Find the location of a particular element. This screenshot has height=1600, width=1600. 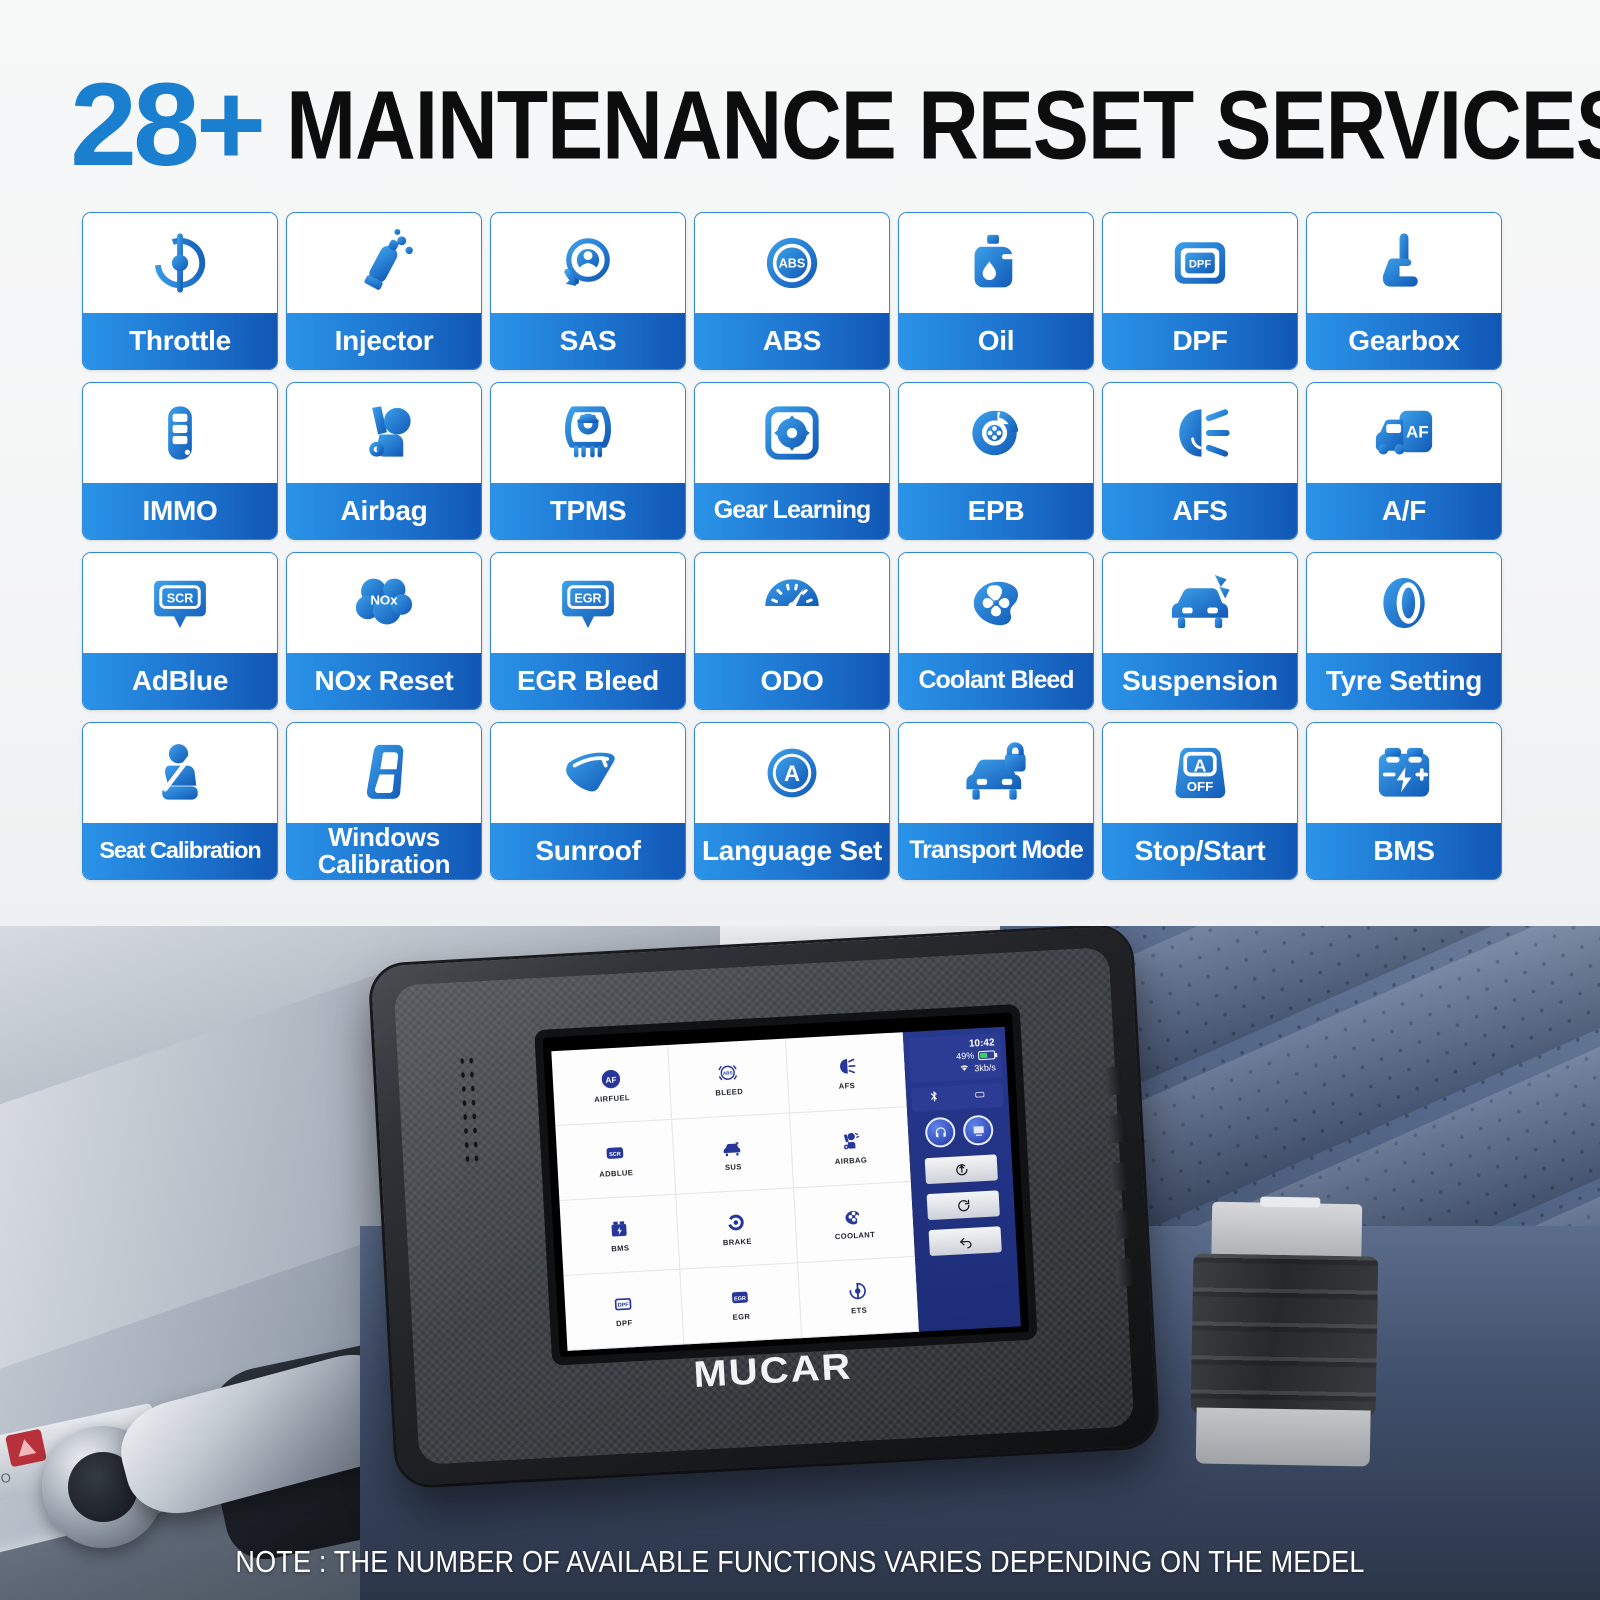

car-suspension-icon is located at coordinates (1200, 603).